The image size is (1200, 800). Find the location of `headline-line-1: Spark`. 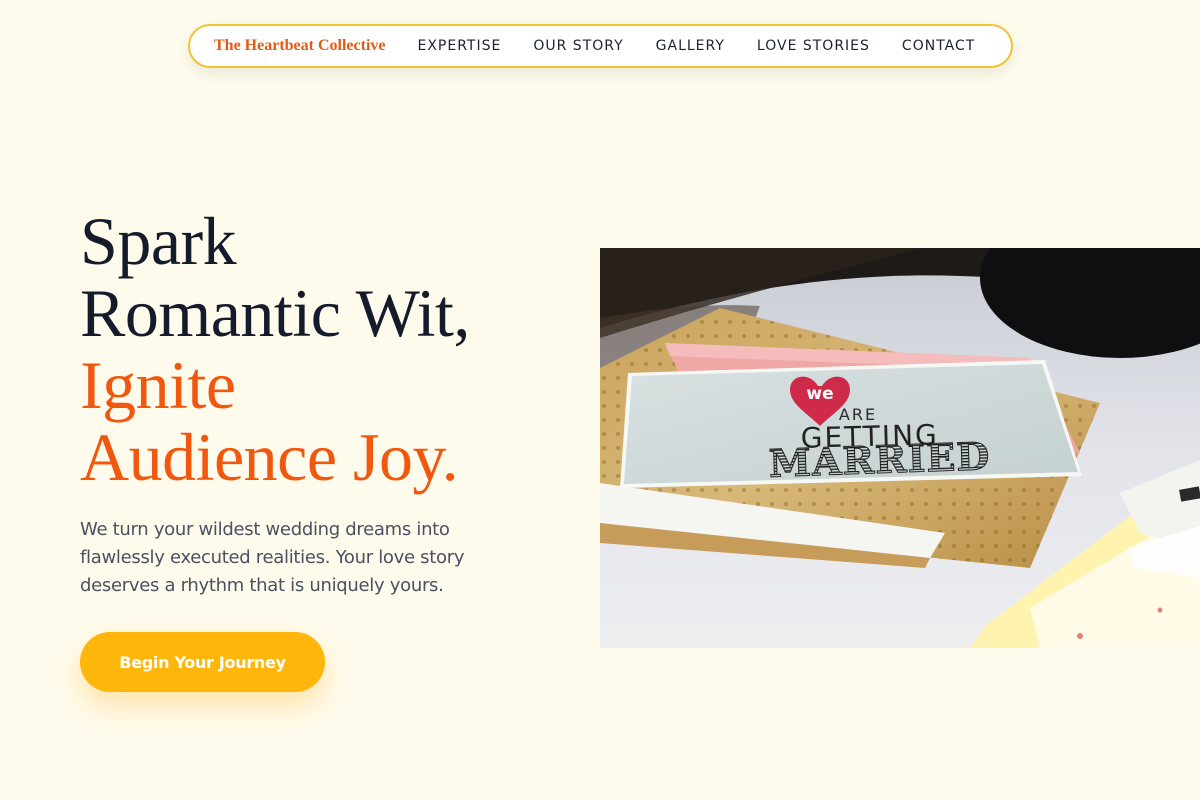

headline-line-1: Spark is located at coordinates (158, 241).